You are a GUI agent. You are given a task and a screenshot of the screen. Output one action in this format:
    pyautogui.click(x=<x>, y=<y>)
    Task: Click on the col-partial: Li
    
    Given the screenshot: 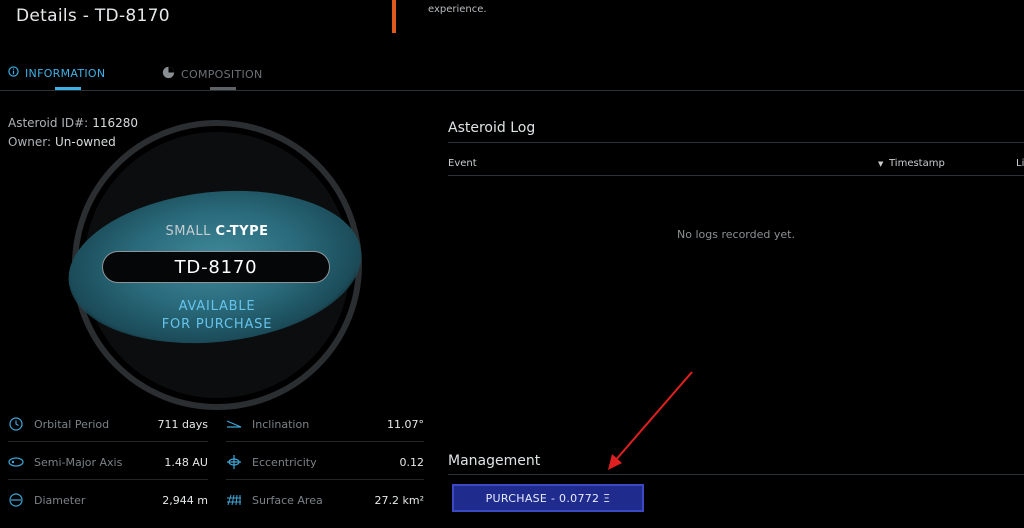 What is the action you would take?
    pyautogui.click(x=1020, y=163)
    